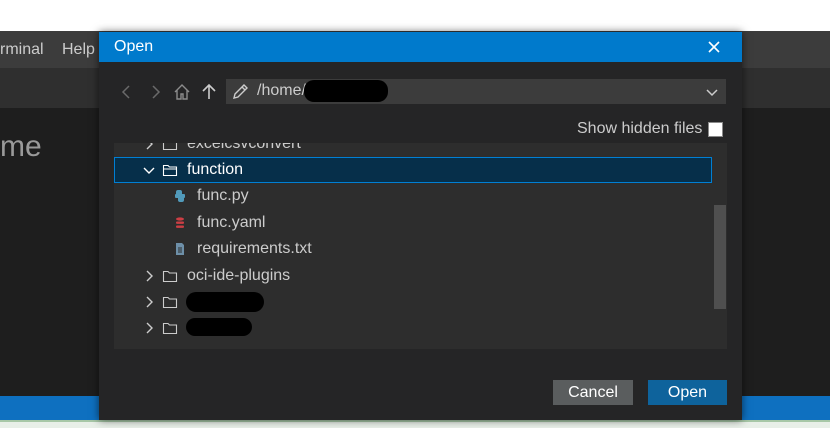 The height and width of the screenshot is (428, 830). I want to click on editor-title: me, so click(21, 146).